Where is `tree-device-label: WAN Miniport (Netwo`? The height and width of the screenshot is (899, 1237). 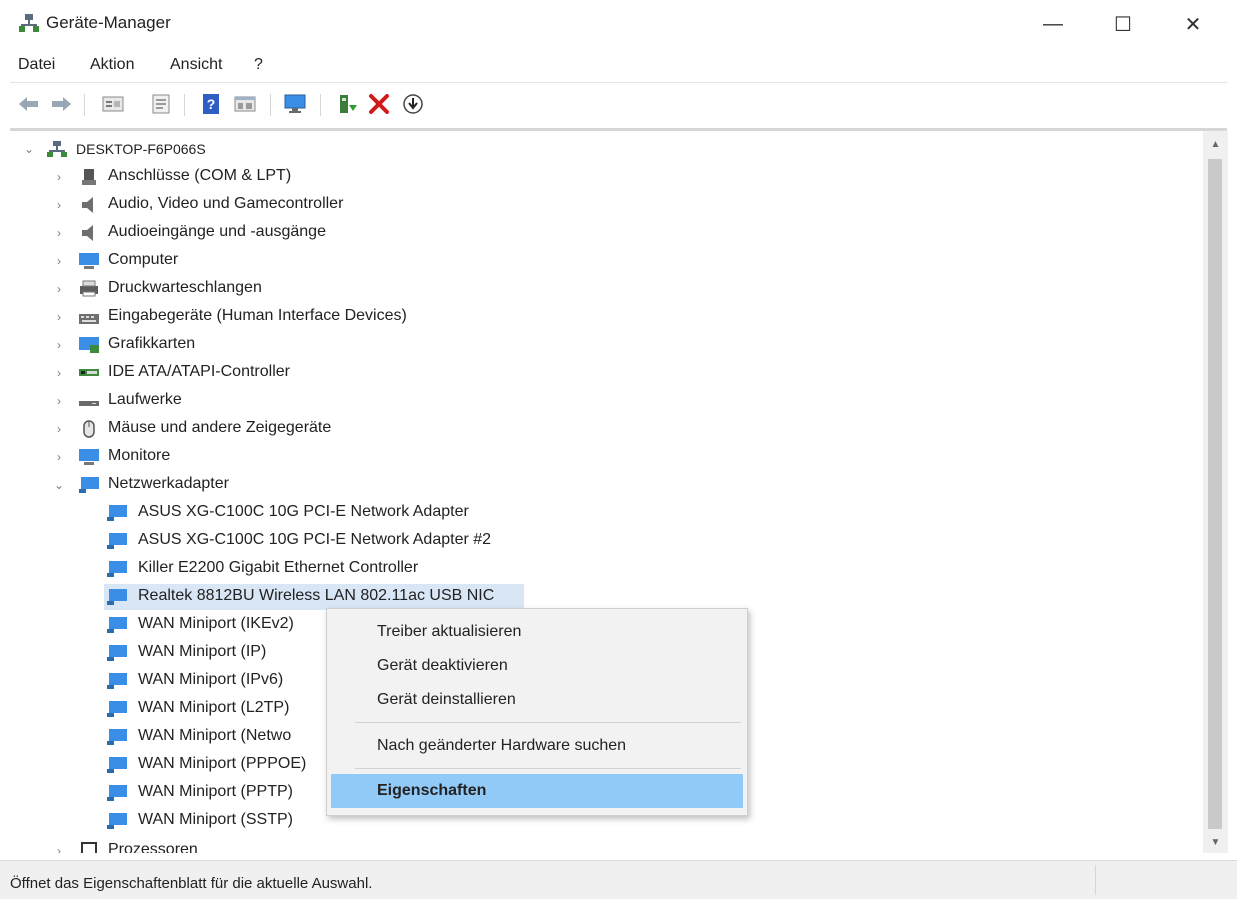 tree-device-label: WAN Miniport (Netwo is located at coordinates (215, 735).